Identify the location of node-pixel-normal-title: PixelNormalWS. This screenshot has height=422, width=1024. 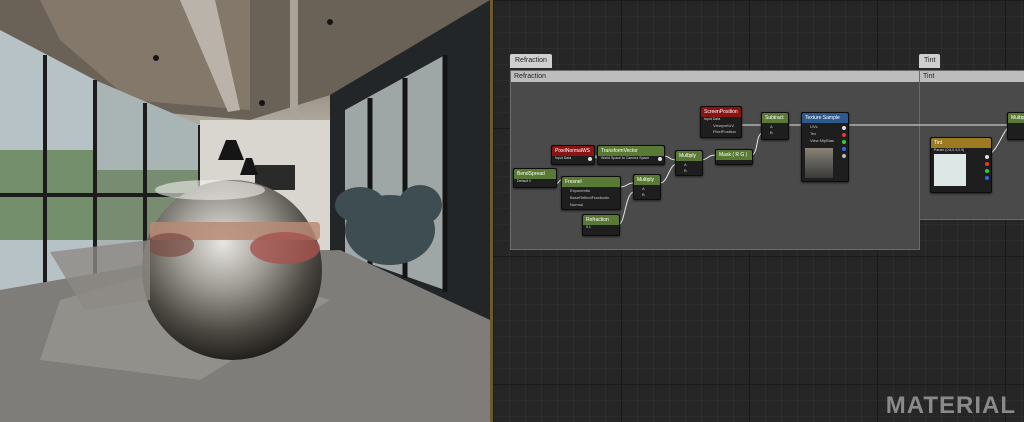
(573, 151).